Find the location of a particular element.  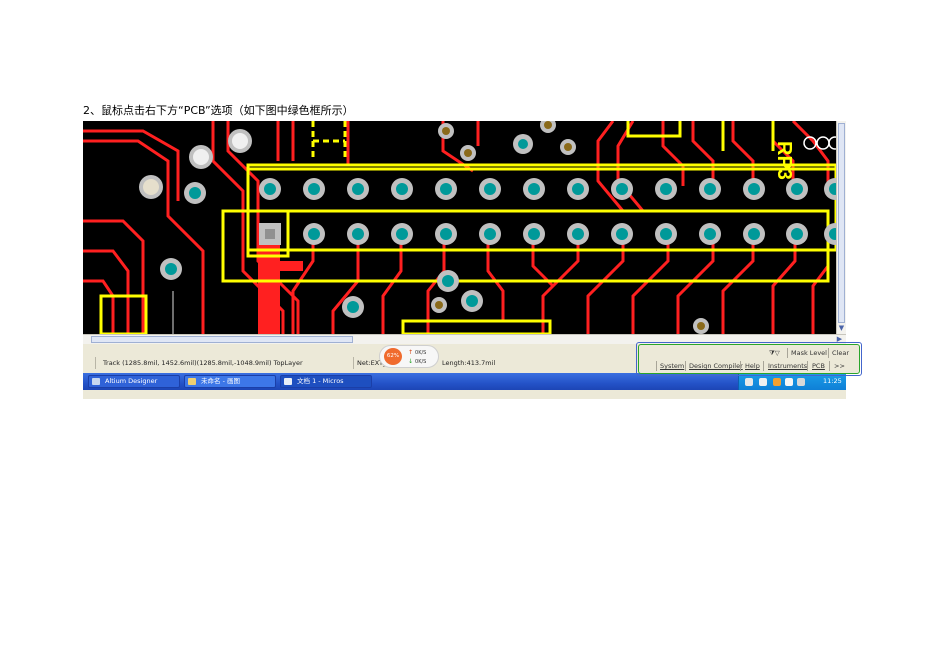

panel-tab-instruments: Instruments is located at coordinates (787, 366).